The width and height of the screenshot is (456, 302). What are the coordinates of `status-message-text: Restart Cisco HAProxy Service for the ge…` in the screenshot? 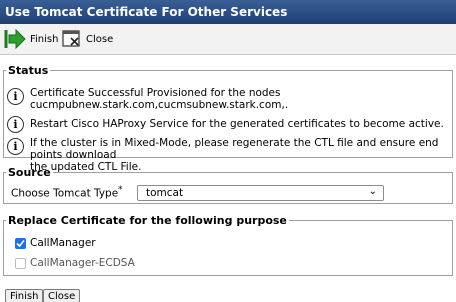 It's located at (237, 124).